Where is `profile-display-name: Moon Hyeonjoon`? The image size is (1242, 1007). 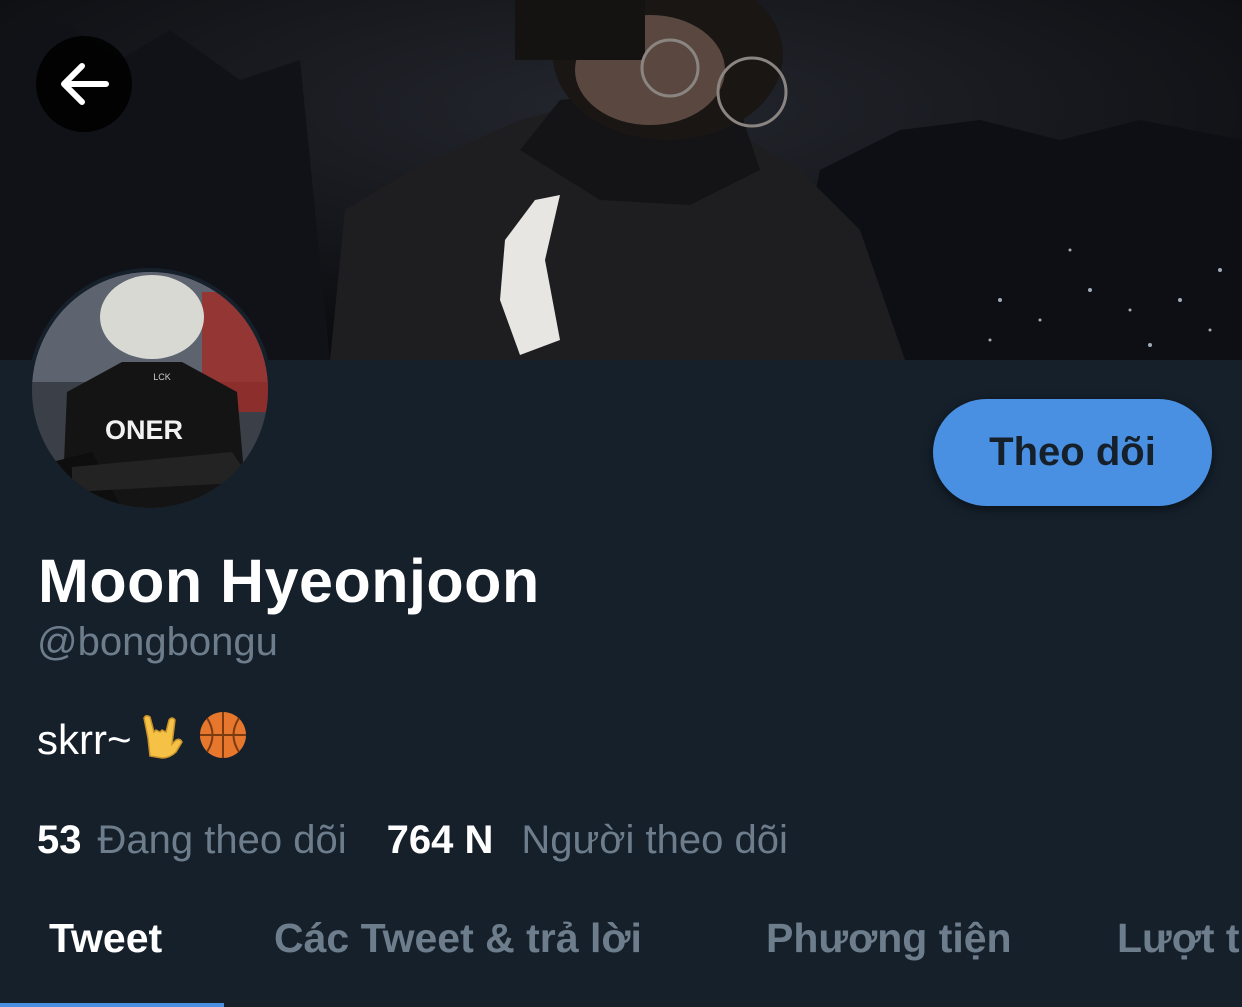 profile-display-name: Moon Hyeonjoon is located at coordinates (289, 581).